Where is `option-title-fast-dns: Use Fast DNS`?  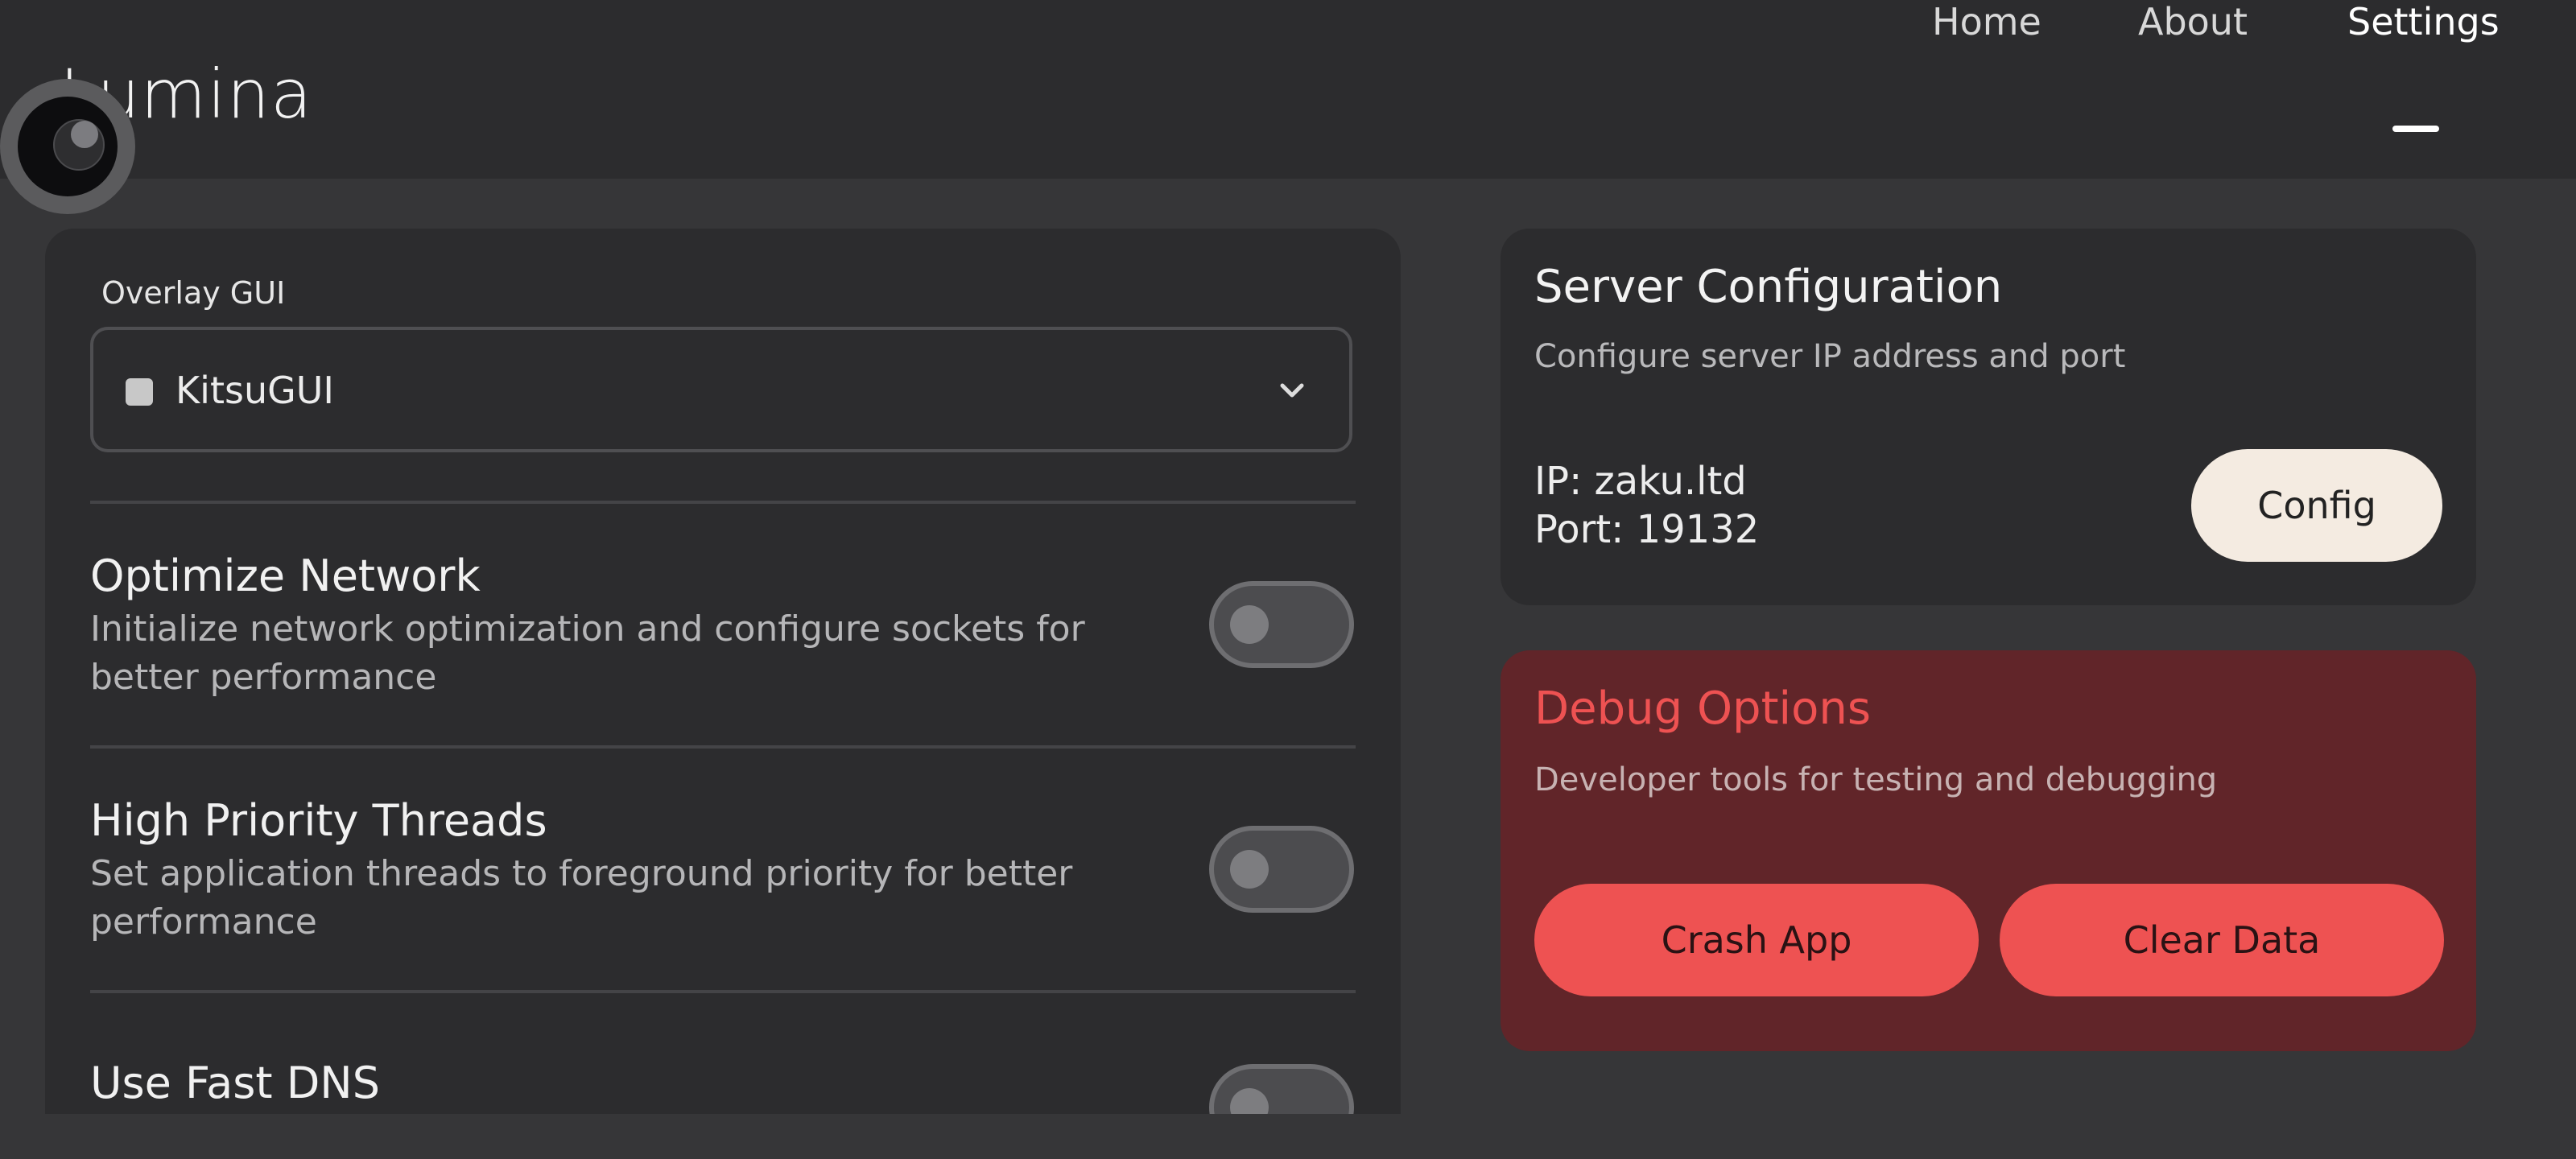
option-title-fast-dns: Use Fast DNS is located at coordinates (235, 1083).